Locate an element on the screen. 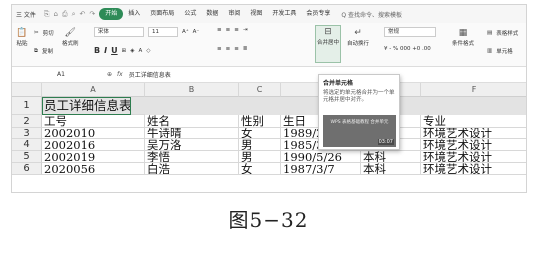  row-header: 1 is located at coordinates (27, 106).